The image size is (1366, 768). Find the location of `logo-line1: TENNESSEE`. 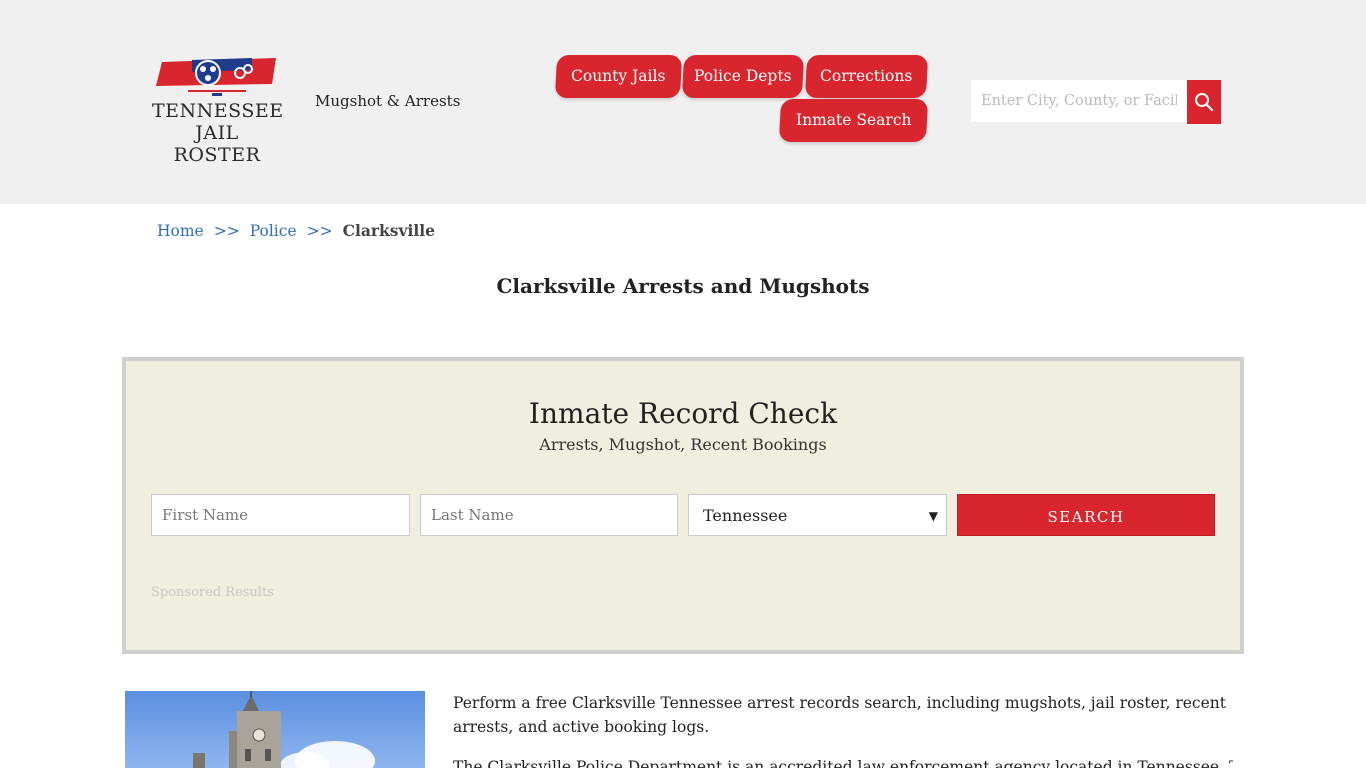

logo-line1: TENNESSEE is located at coordinates (218, 111).